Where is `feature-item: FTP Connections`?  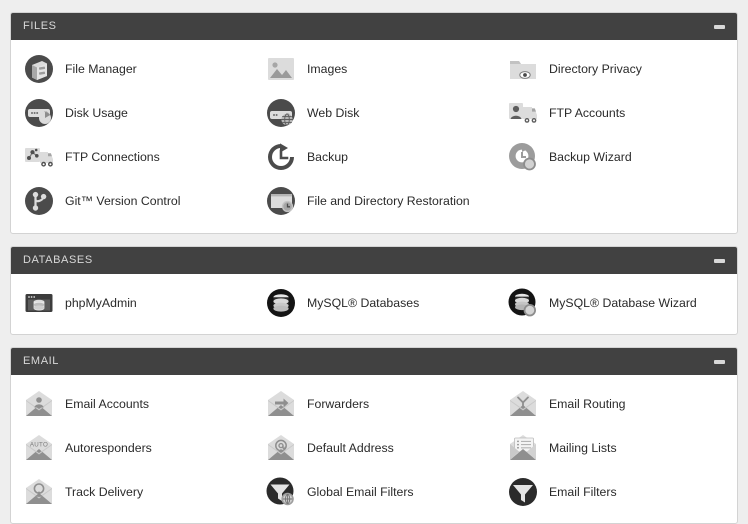
feature-item: FTP Connections is located at coordinates (132, 157).